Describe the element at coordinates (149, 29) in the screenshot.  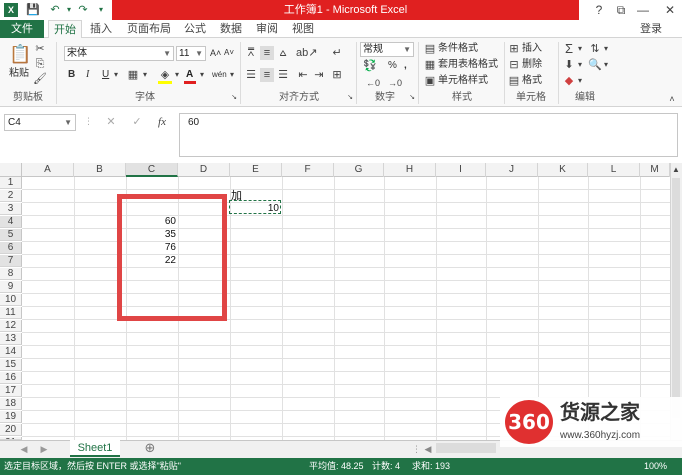
I see `tab-page-layout: 页面布局` at that location.